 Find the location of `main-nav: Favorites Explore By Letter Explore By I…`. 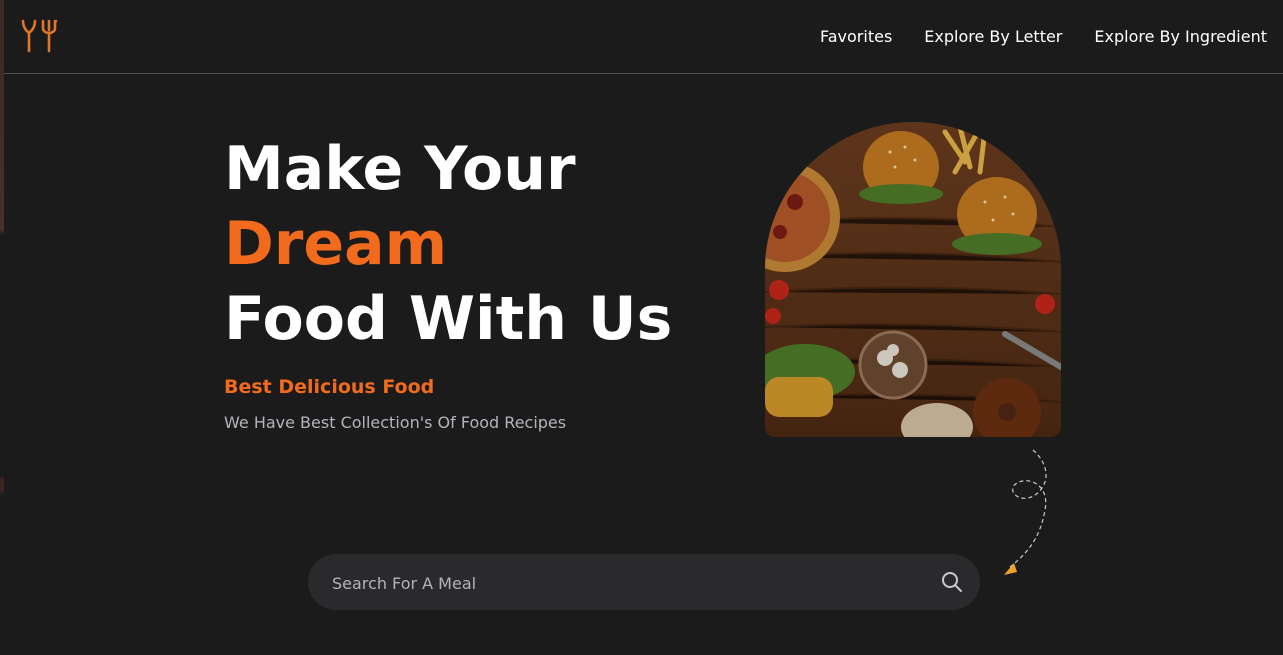

main-nav: Favorites Explore By Letter Explore By I… is located at coordinates (1043, 37).